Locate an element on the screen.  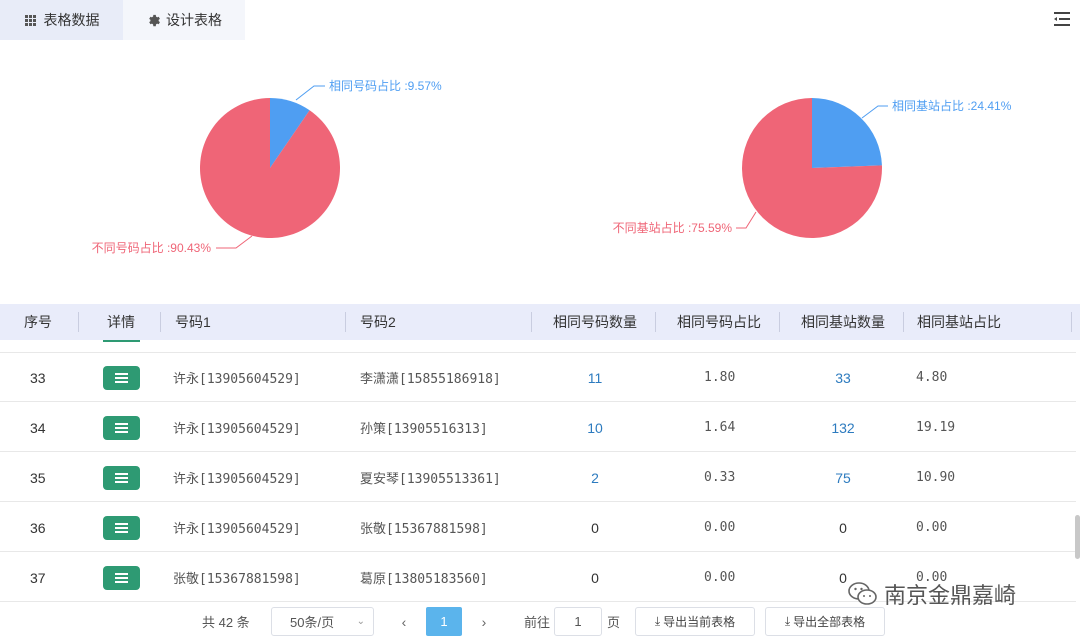
cell-same-num-count: 11 is located at coordinates (595, 377).